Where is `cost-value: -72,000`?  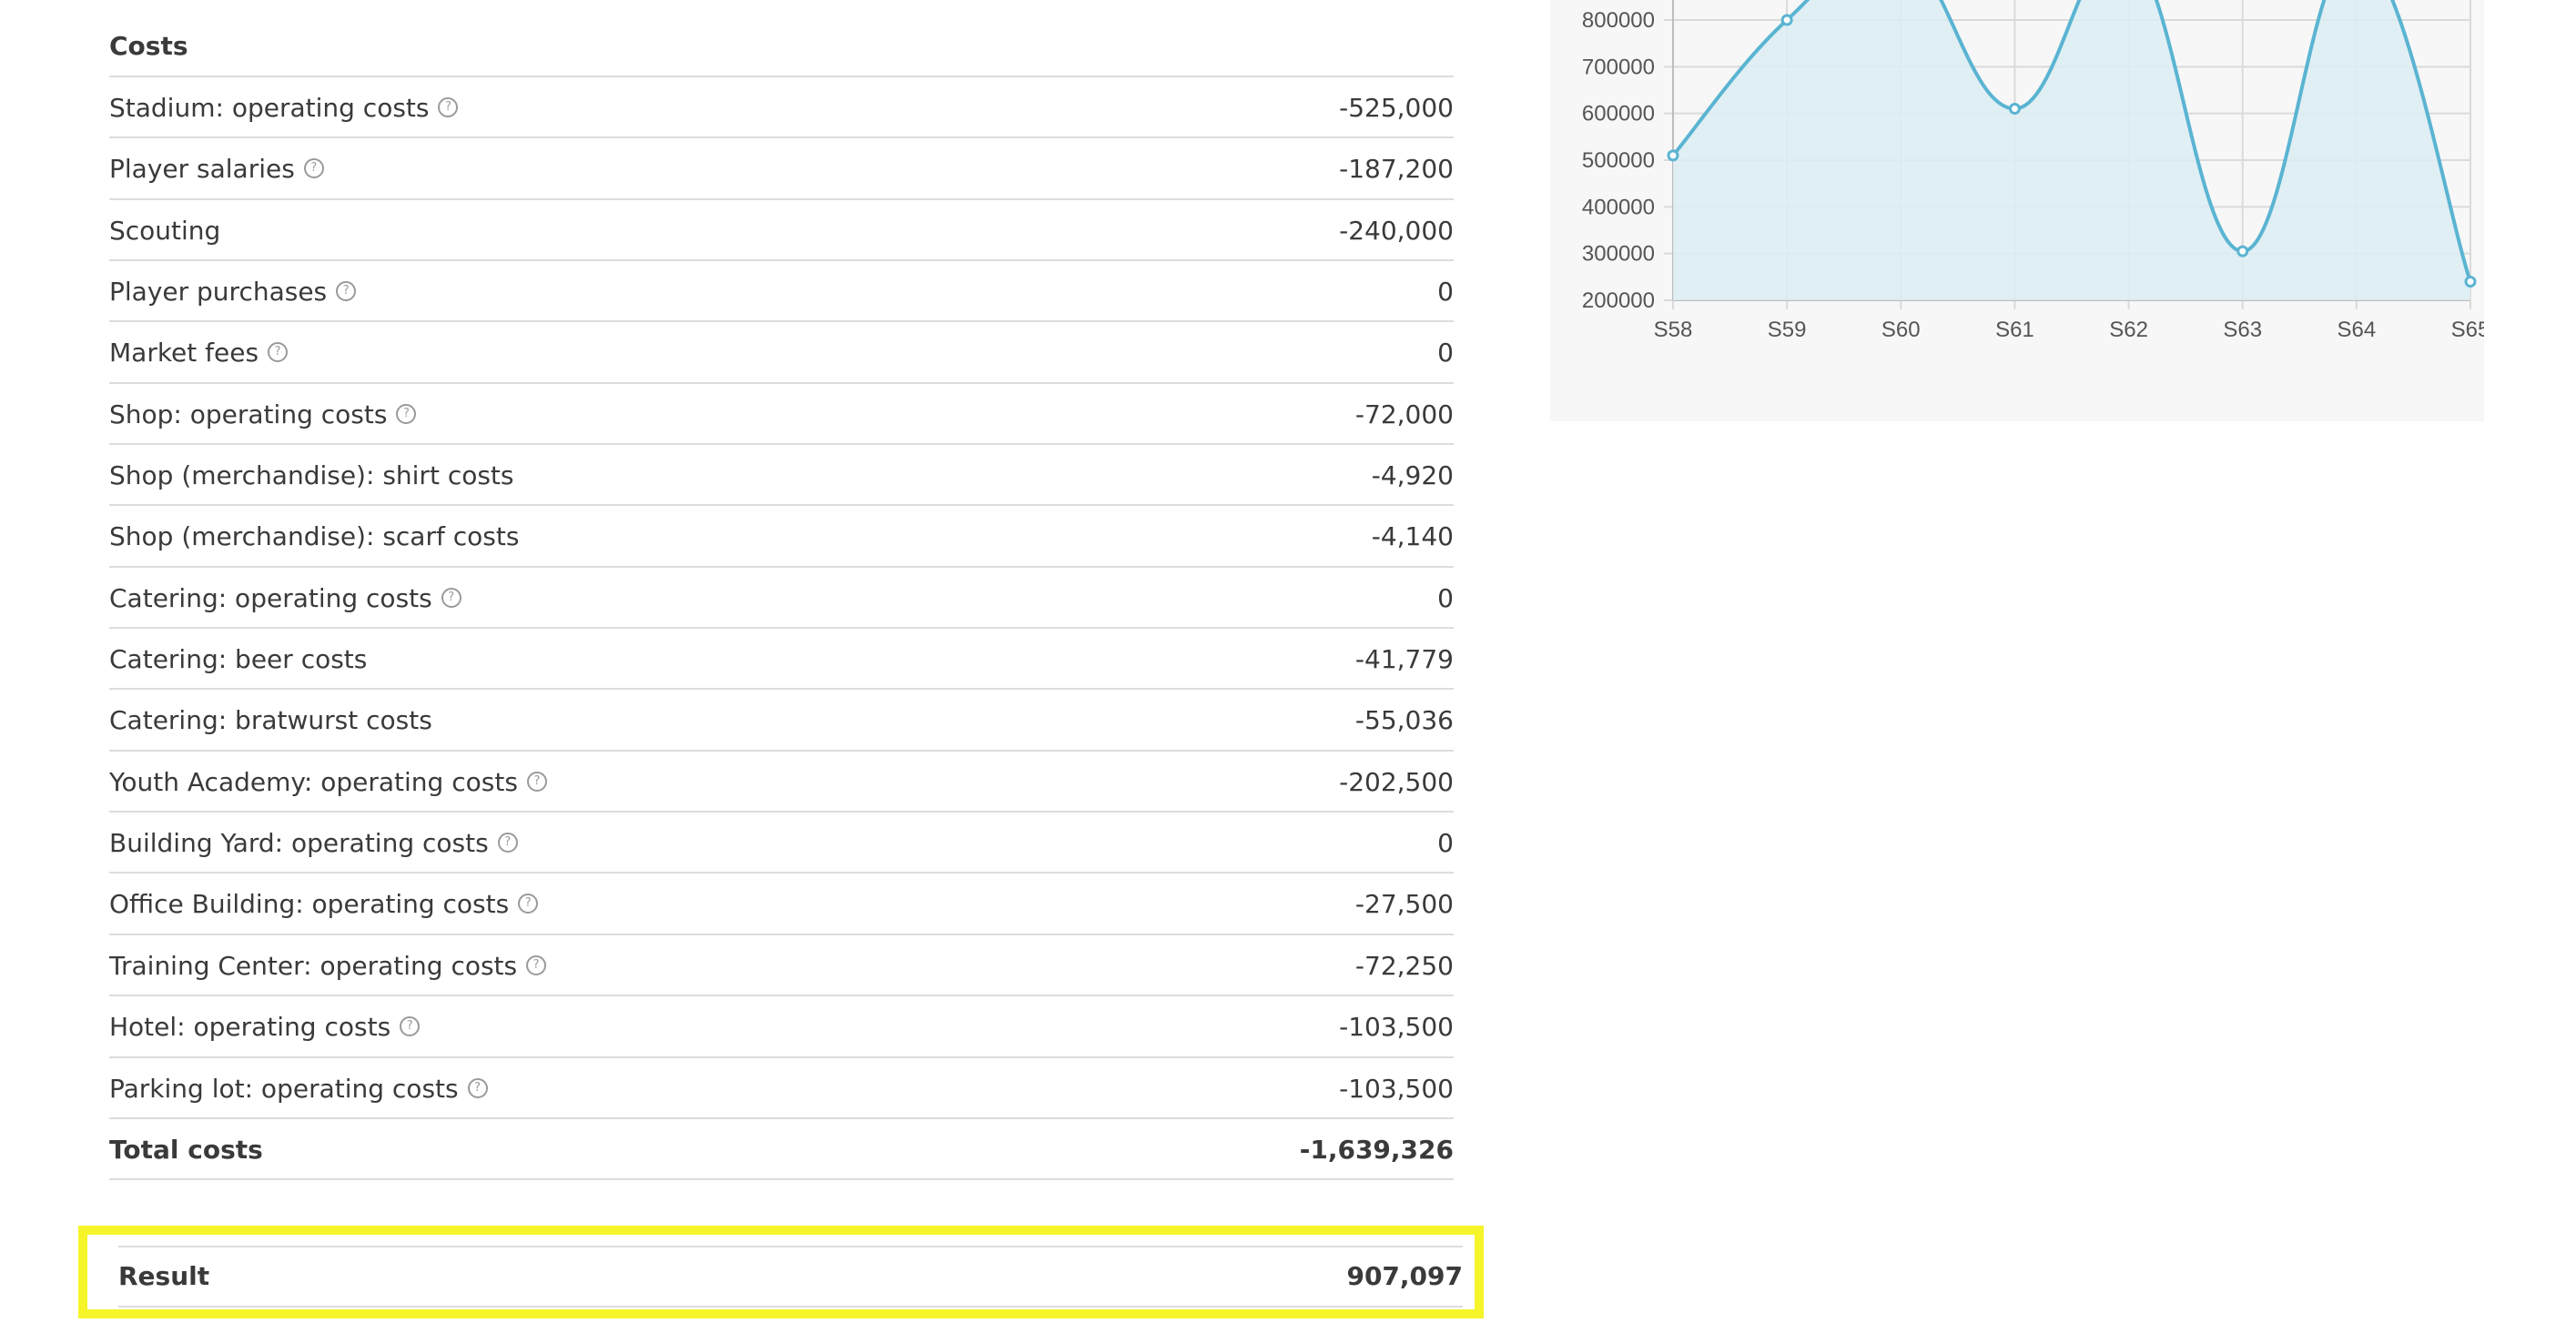 cost-value: -72,000 is located at coordinates (1404, 414).